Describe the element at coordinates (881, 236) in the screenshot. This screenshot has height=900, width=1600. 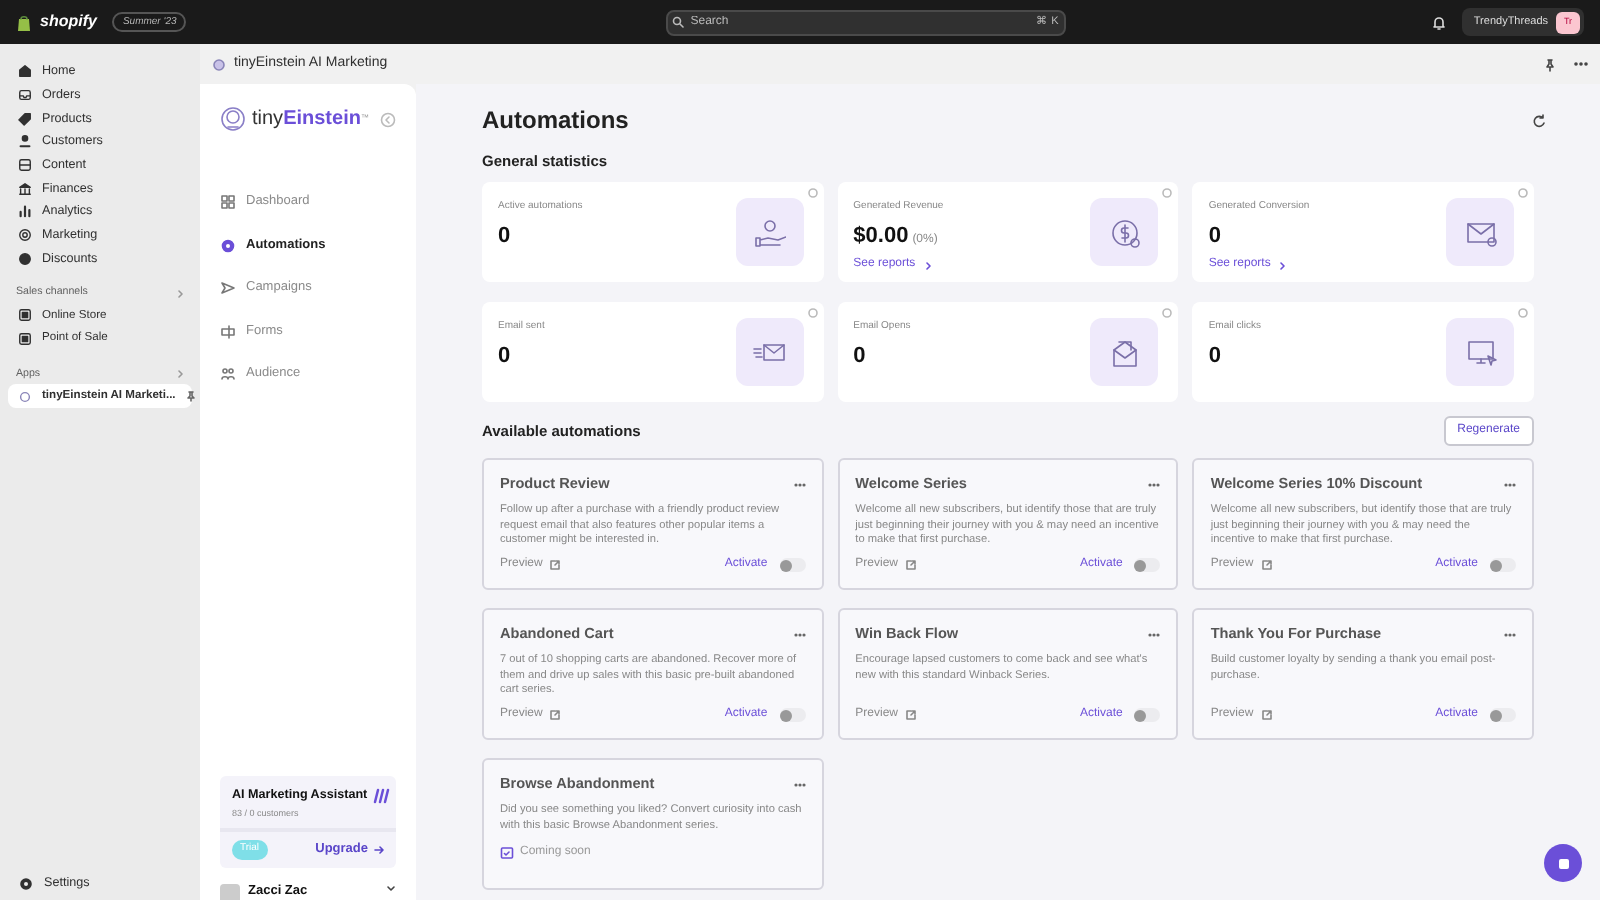
I see `stat-value: $0.00` at that location.